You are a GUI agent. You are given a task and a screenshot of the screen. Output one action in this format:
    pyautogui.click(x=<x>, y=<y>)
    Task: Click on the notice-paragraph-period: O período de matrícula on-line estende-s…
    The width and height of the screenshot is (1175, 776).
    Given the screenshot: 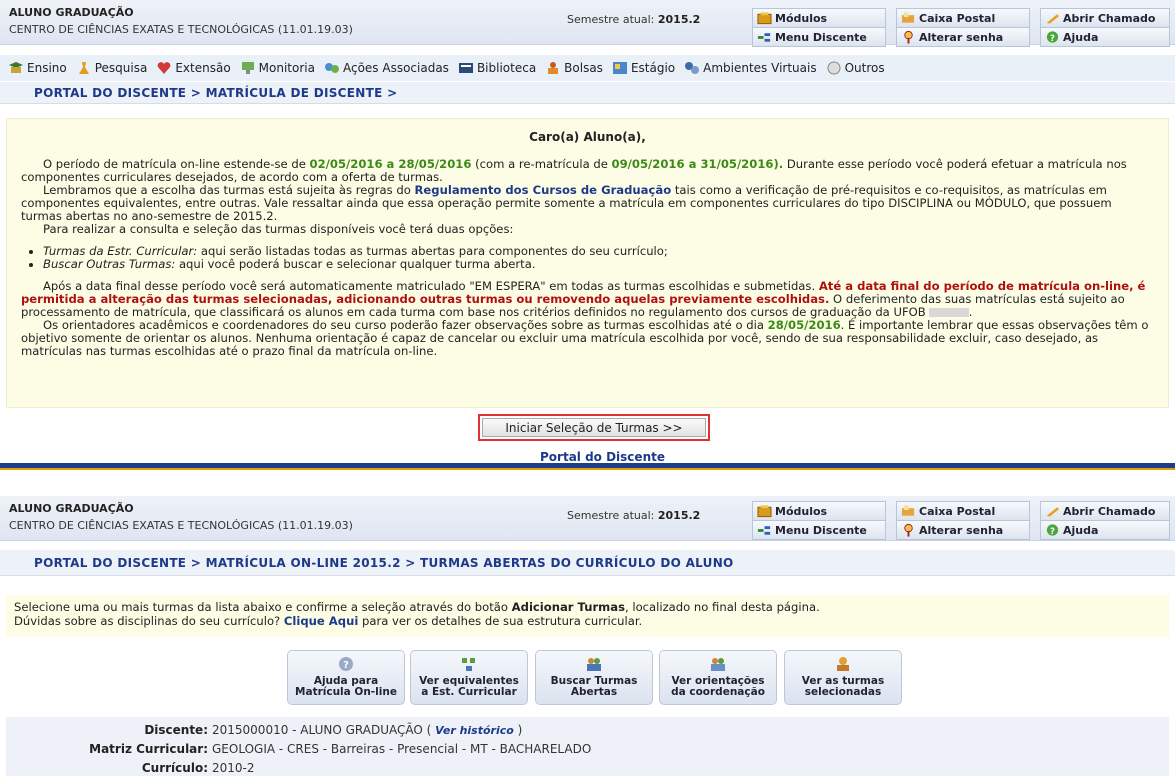 What is the action you would take?
    pyautogui.click(x=574, y=170)
    